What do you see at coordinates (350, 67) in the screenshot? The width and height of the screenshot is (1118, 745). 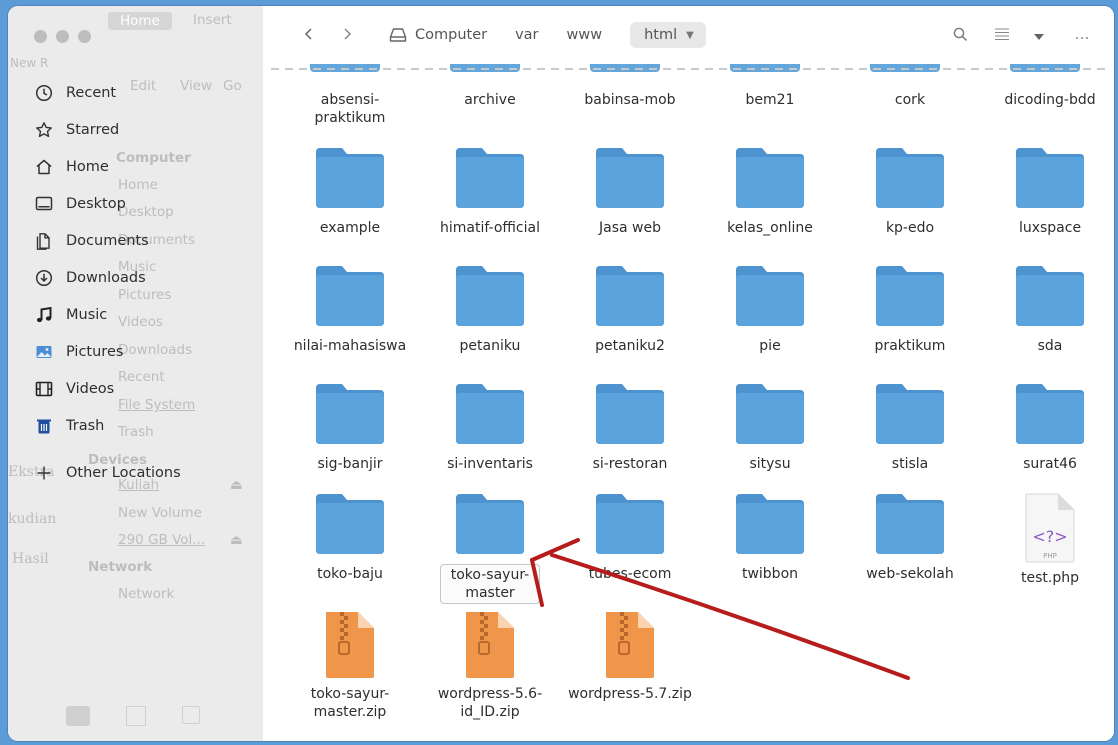 I see `folder-item: absensi-praktikum` at bounding box center [350, 67].